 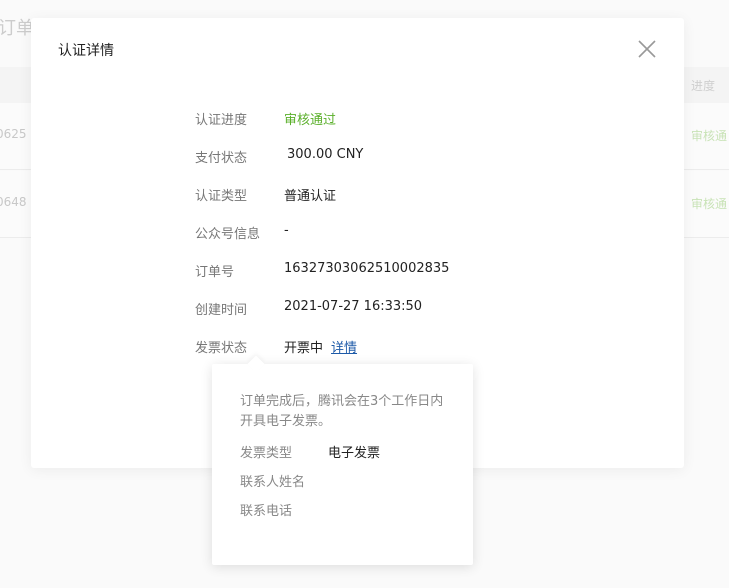 I want to click on popover-label: 联系电话, so click(x=266, y=511).